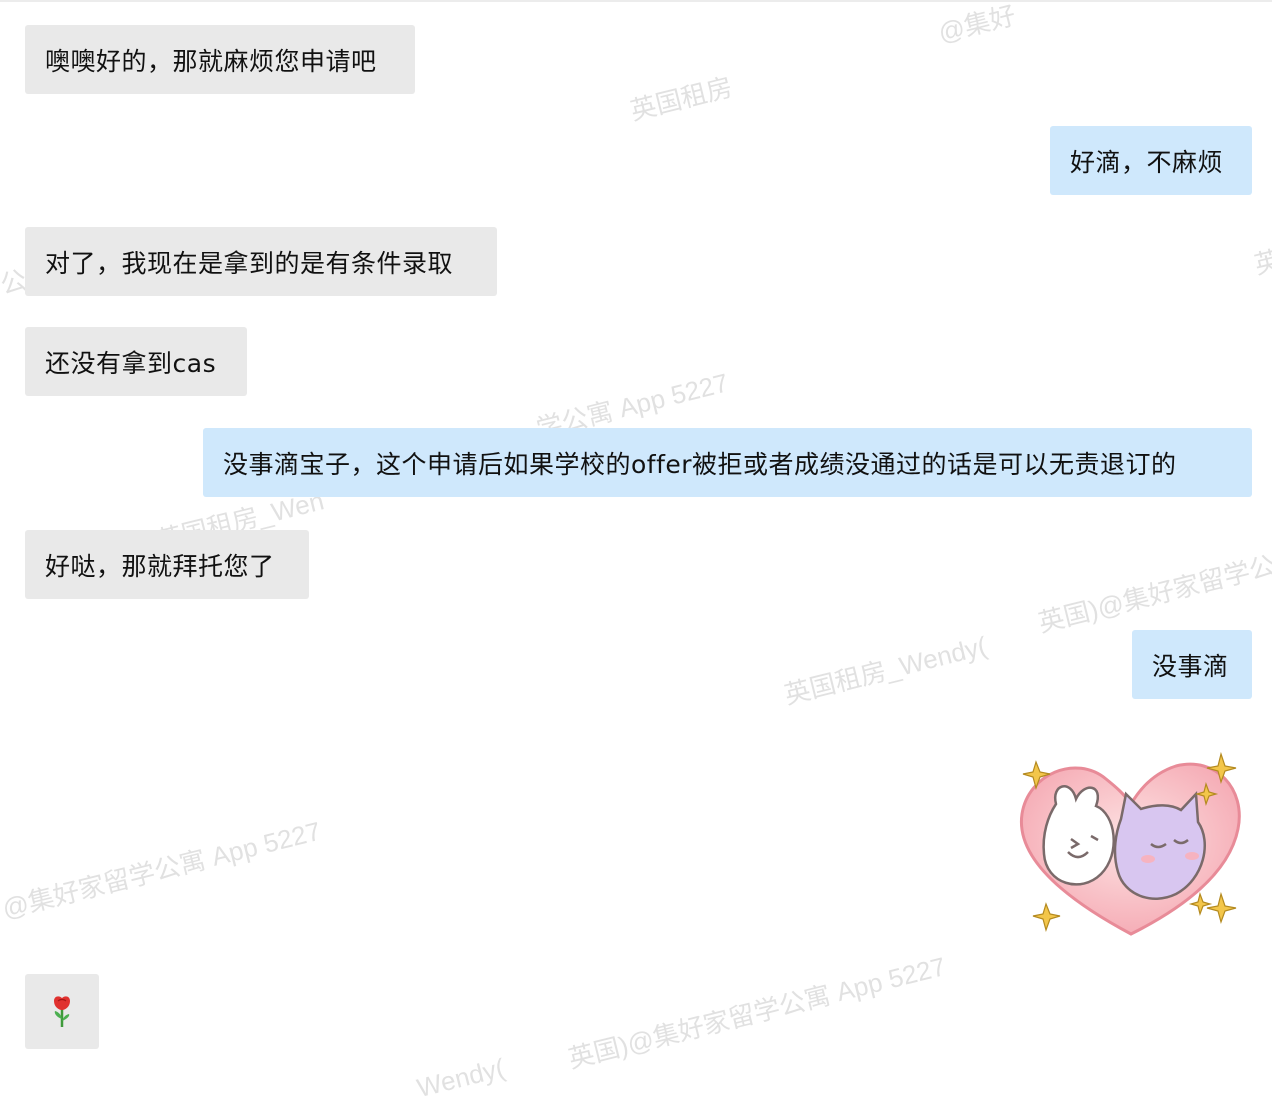 This screenshot has width=1272, height=1104. I want to click on heart-sticker-icon, so click(1130, 843).